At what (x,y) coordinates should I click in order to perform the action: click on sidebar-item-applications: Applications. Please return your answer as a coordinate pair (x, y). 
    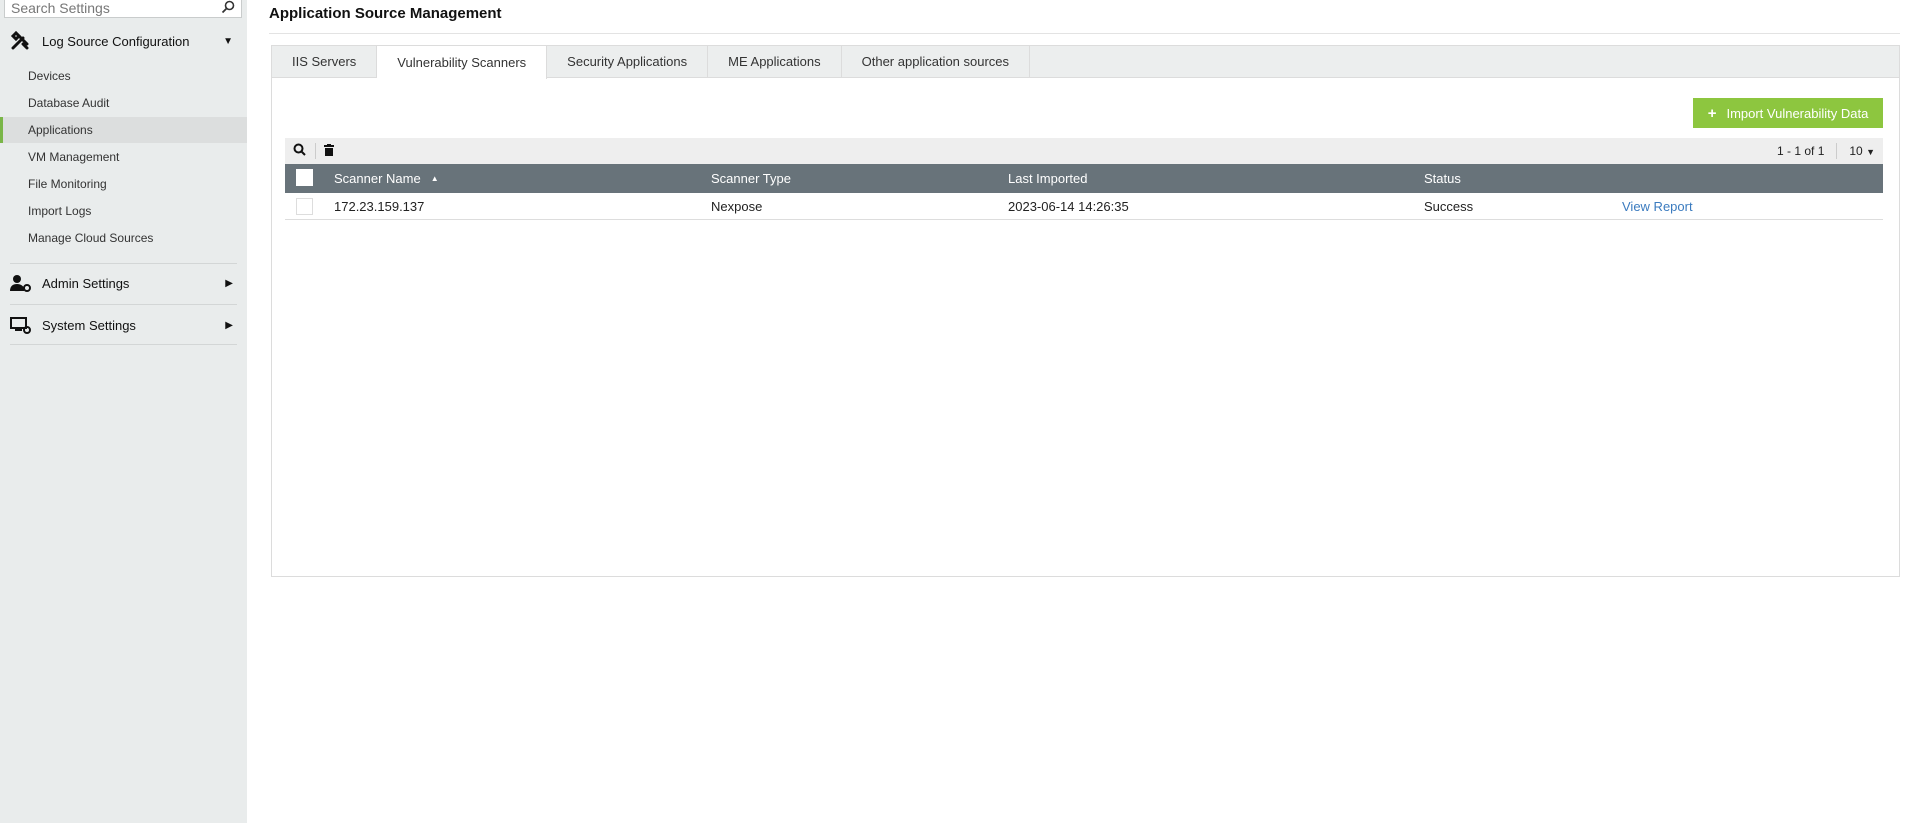
    Looking at the image, I should click on (123, 130).